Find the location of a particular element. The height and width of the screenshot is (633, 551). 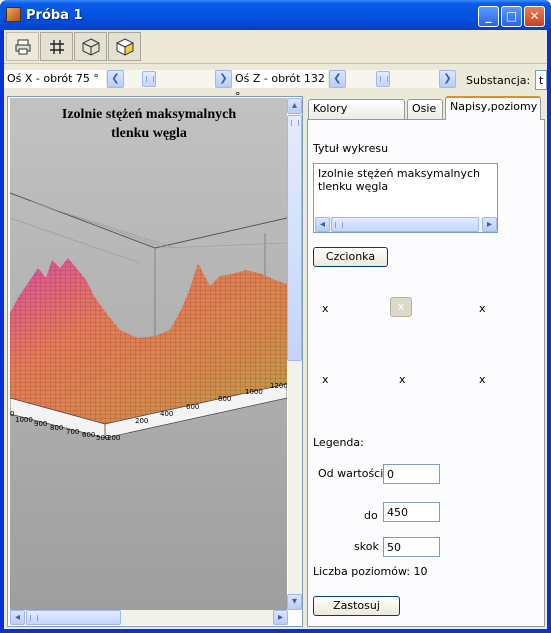

grid-button is located at coordinates (56, 46).